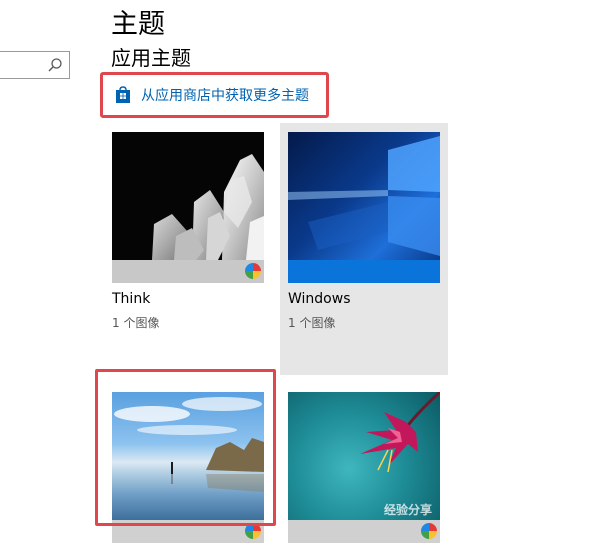  I want to click on get-more-themes-link: 从应用商店中获取更多主题, so click(214, 95).